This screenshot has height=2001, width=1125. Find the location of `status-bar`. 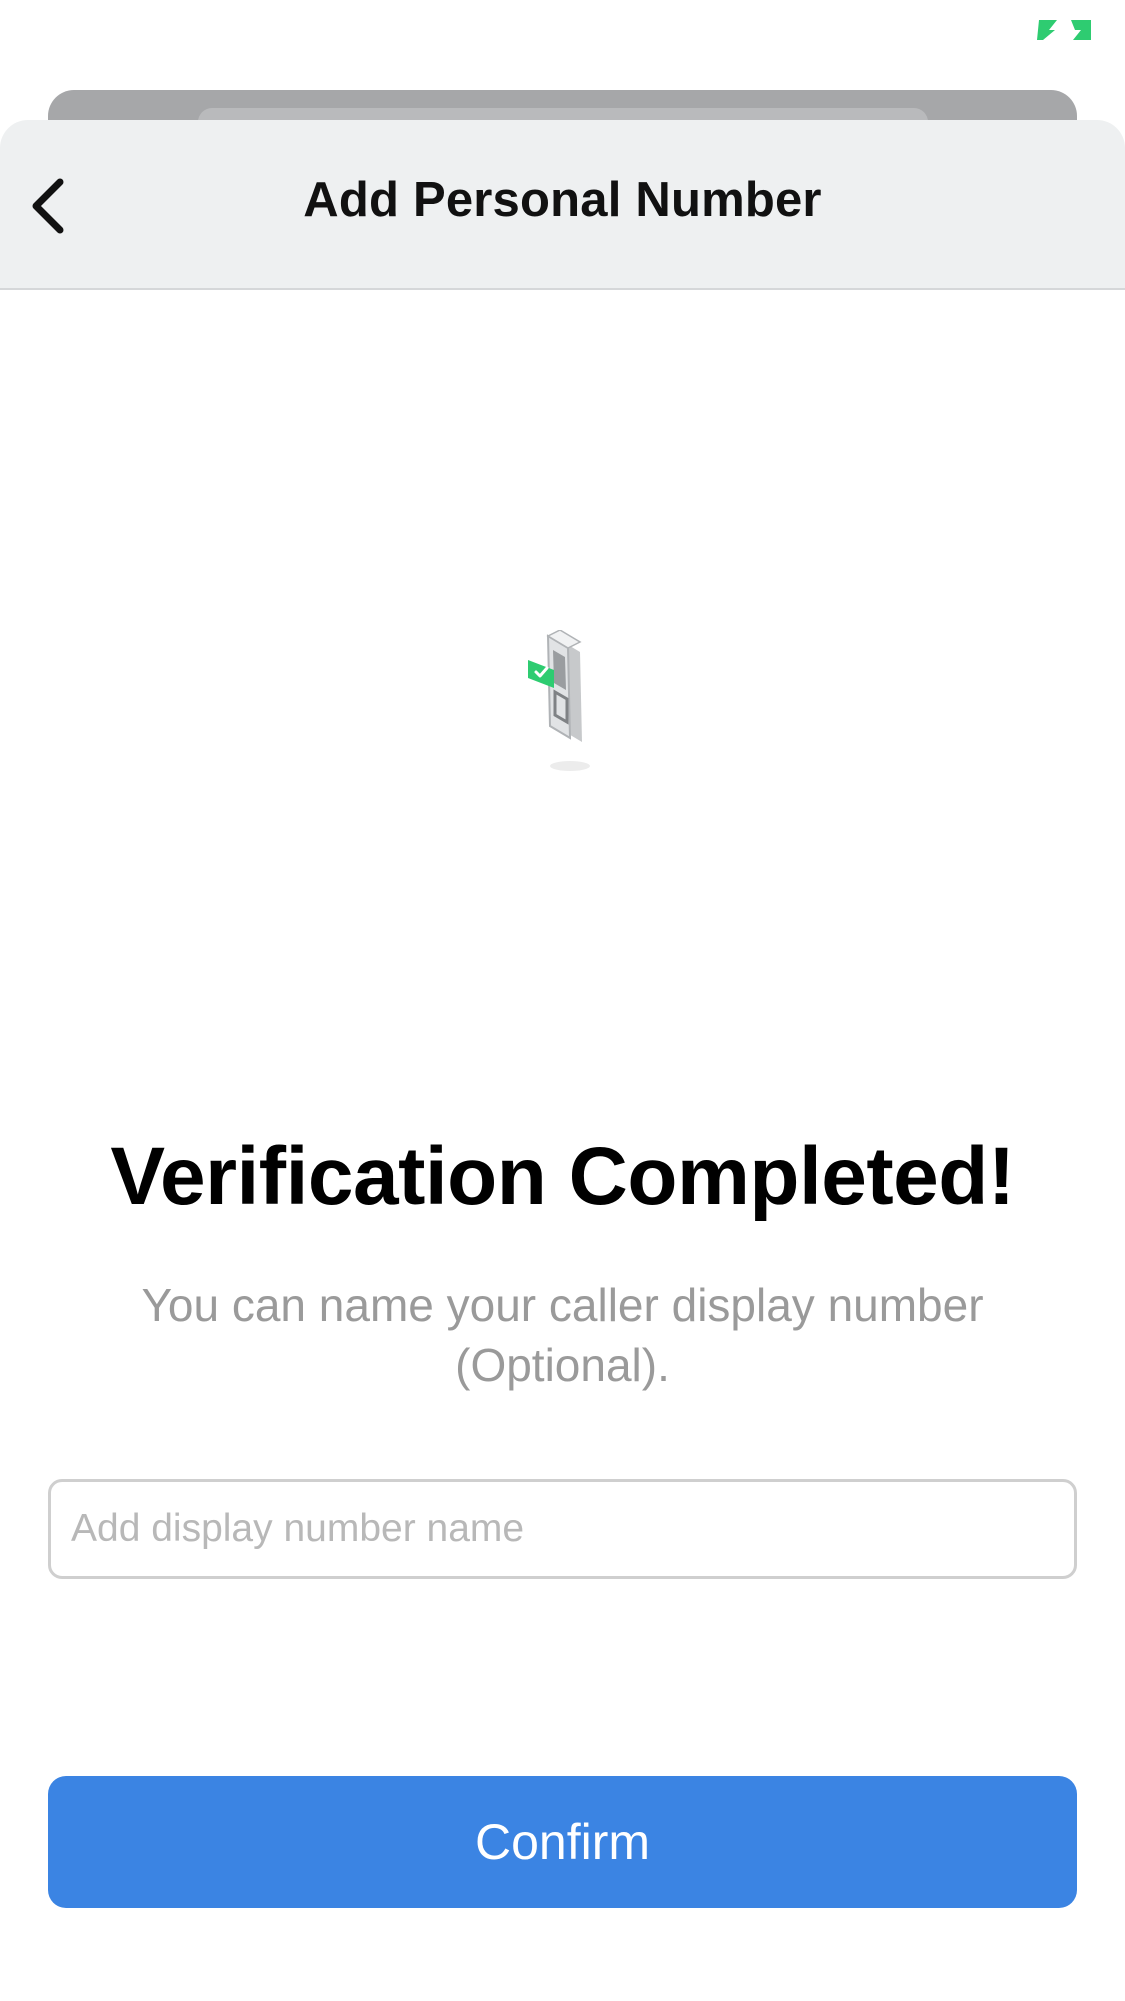

status-bar is located at coordinates (562, 40).